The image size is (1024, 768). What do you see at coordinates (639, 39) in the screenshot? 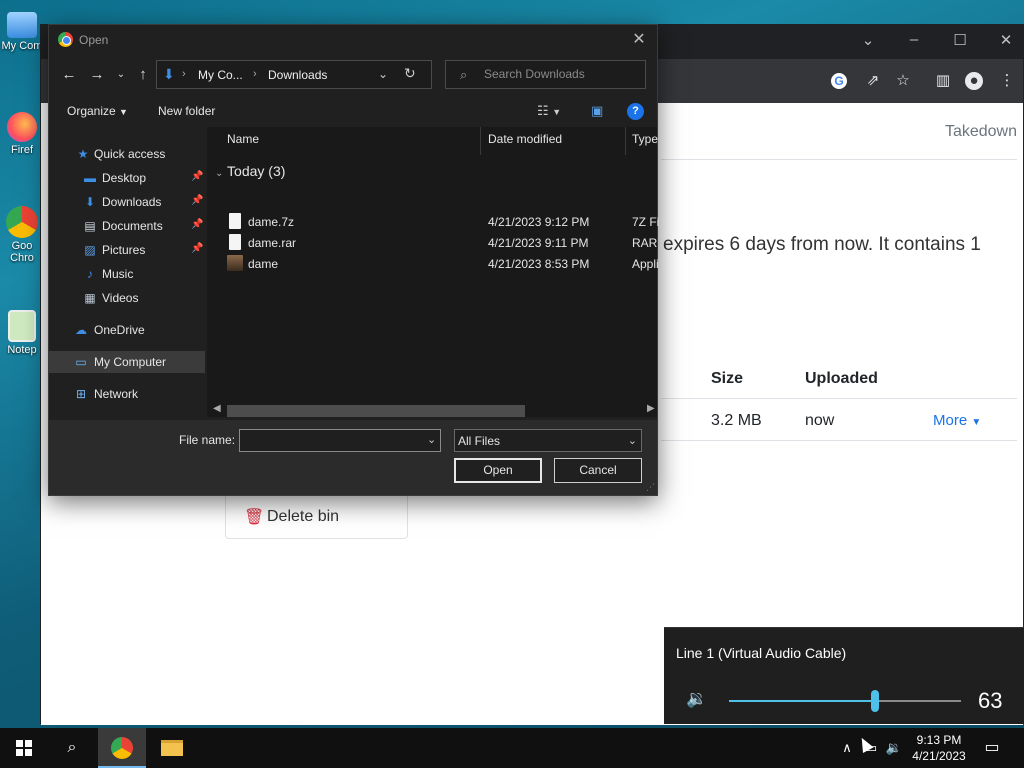
I see `close-icon: ✕` at bounding box center [639, 39].